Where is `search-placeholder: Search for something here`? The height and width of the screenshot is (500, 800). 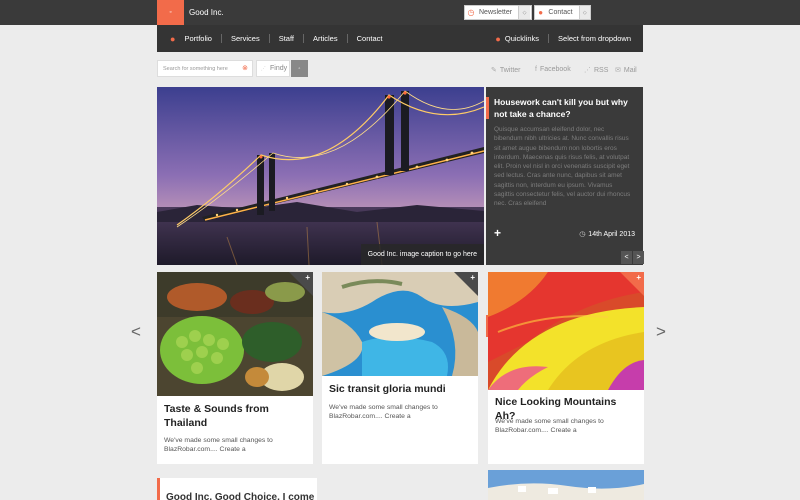
search-placeholder: Search for something here is located at coordinates (195, 68).